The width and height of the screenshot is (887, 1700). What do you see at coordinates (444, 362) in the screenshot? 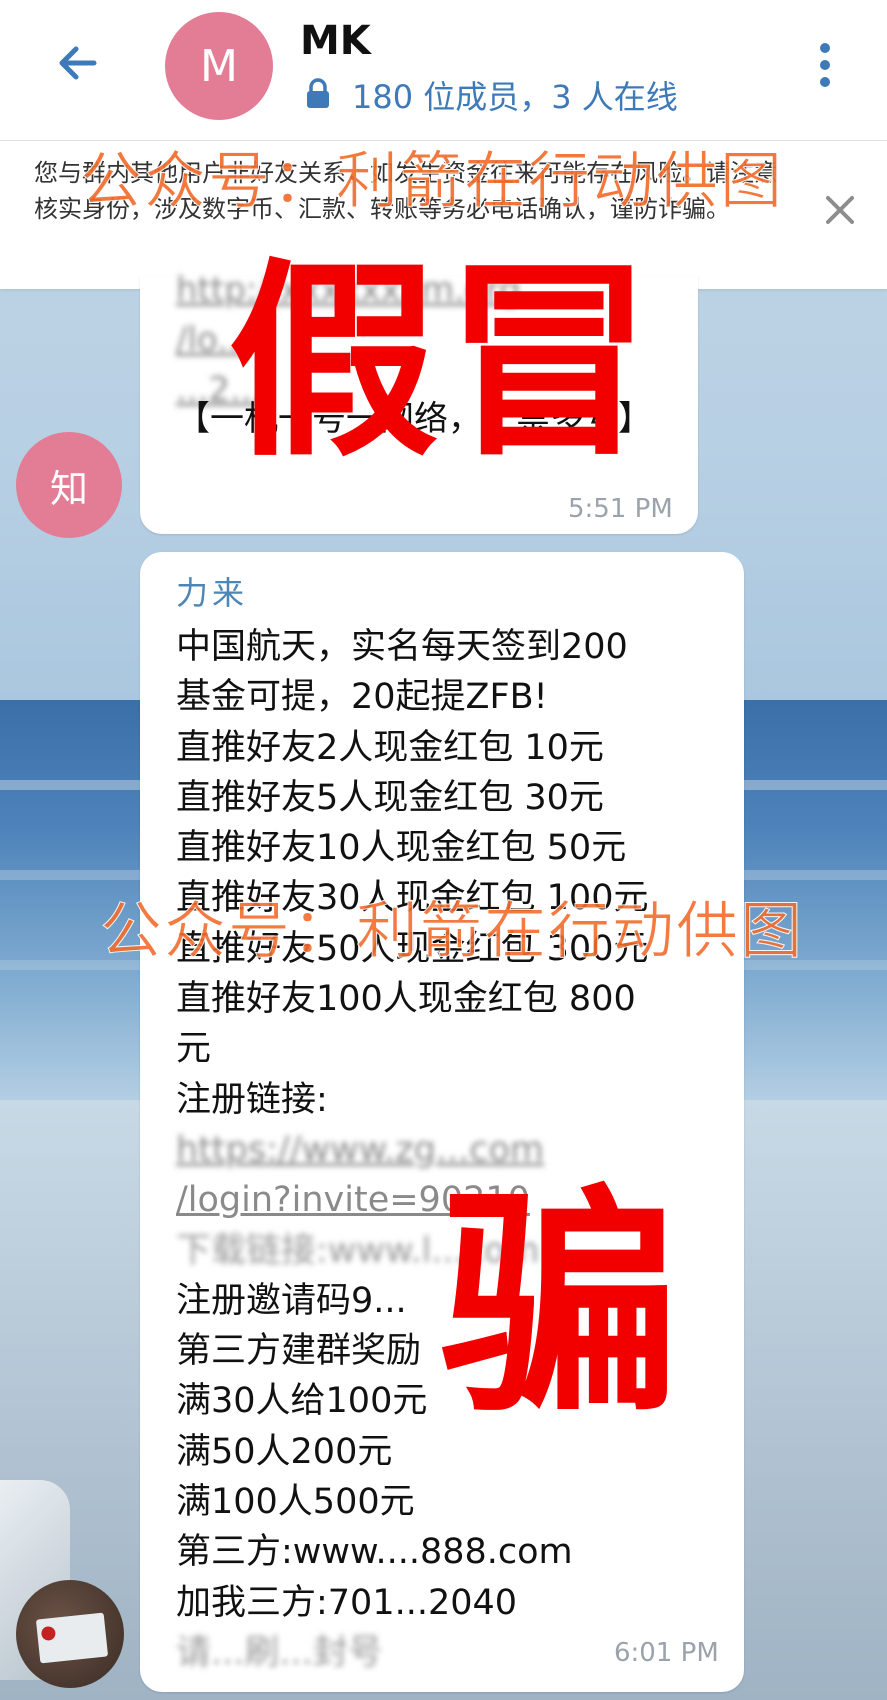
I see `warning-stamp-fake: 假冒` at bounding box center [444, 362].